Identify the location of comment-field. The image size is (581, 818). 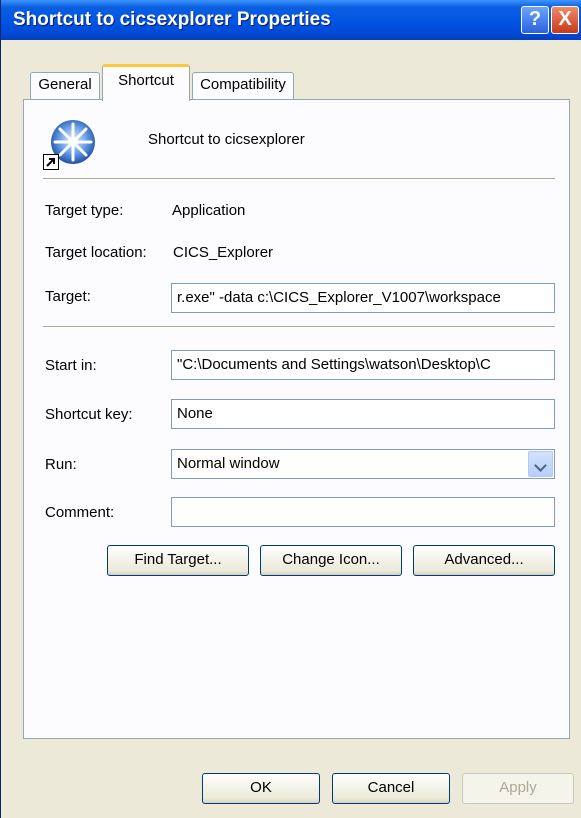
(363, 512).